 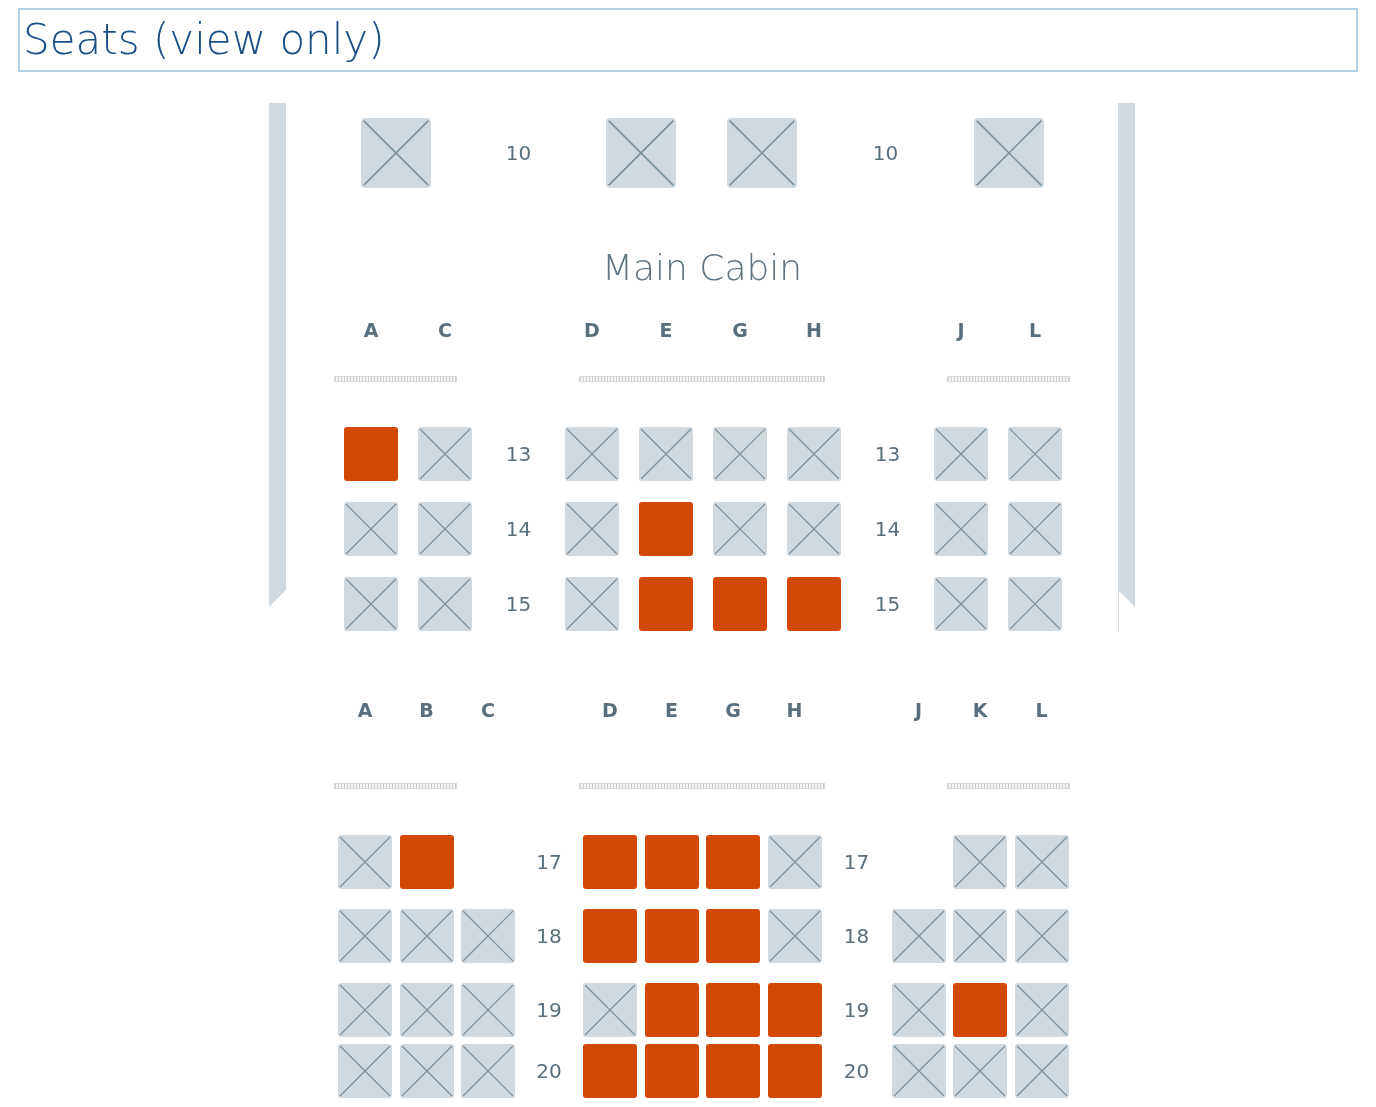 What do you see at coordinates (204, 40) in the screenshot?
I see `page-title: Seats (view only)` at bounding box center [204, 40].